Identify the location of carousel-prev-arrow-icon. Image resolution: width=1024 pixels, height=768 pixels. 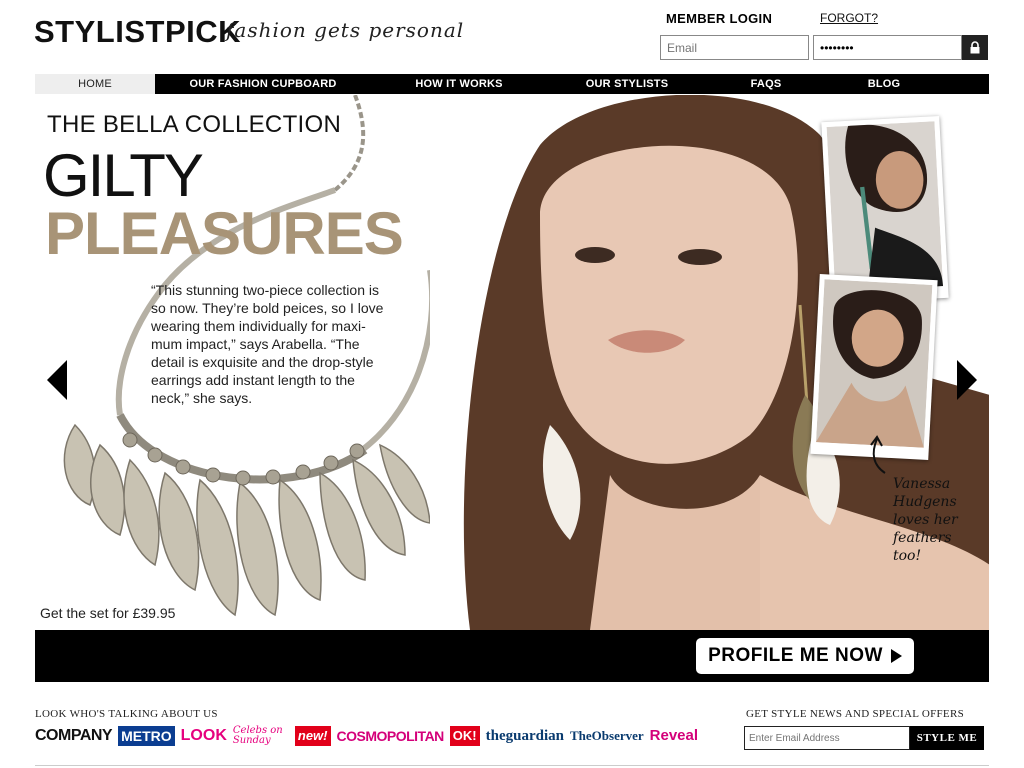
(57, 380).